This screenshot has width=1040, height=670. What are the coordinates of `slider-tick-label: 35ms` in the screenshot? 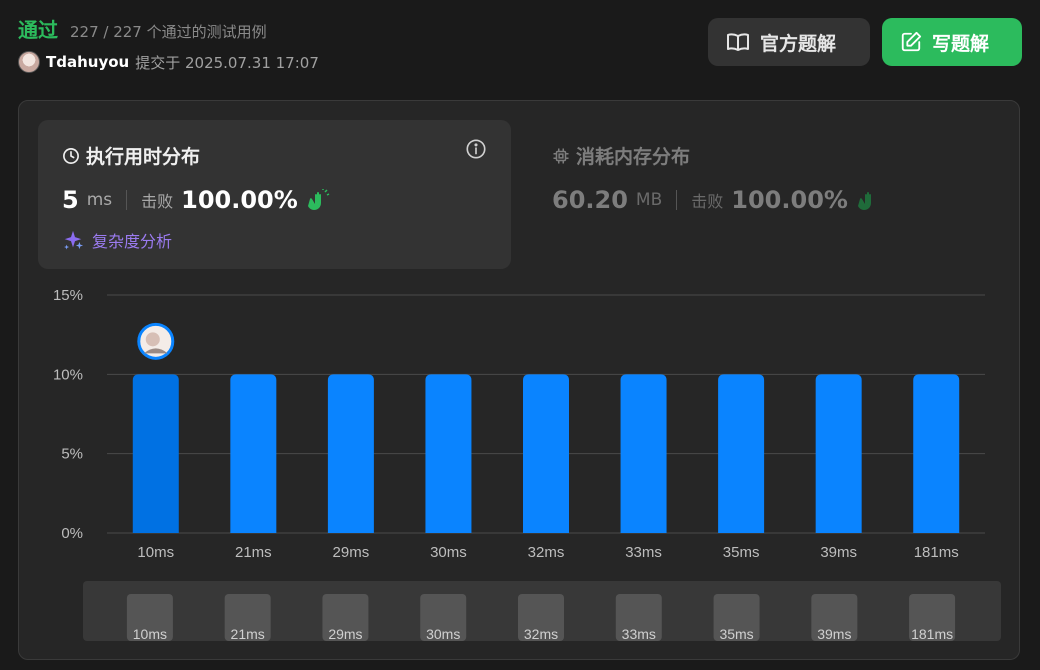 It's located at (736, 633).